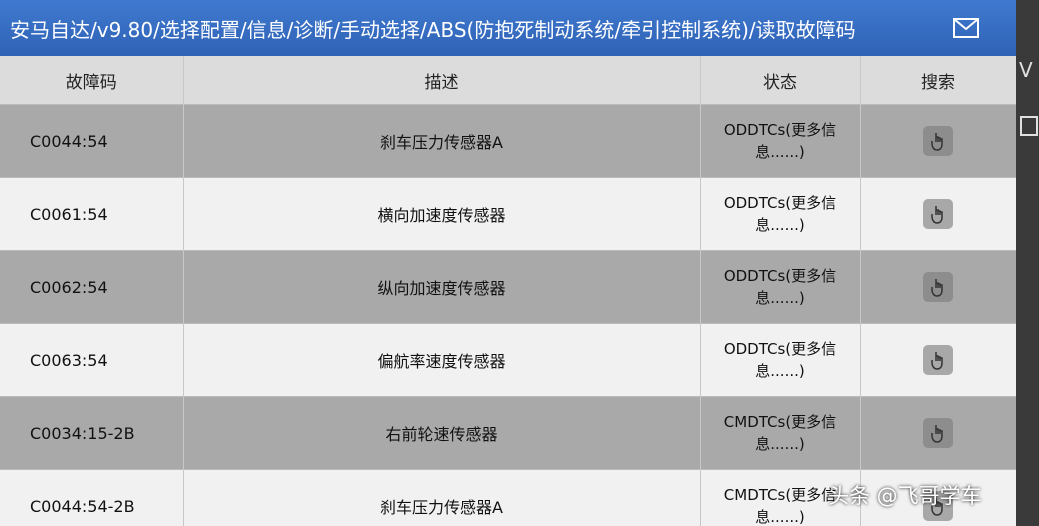 This screenshot has width=1039, height=526. What do you see at coordinates (92, 287) in the screenshot?
I see `dtc-code: C0062:54` at bounding box center [92, 287].